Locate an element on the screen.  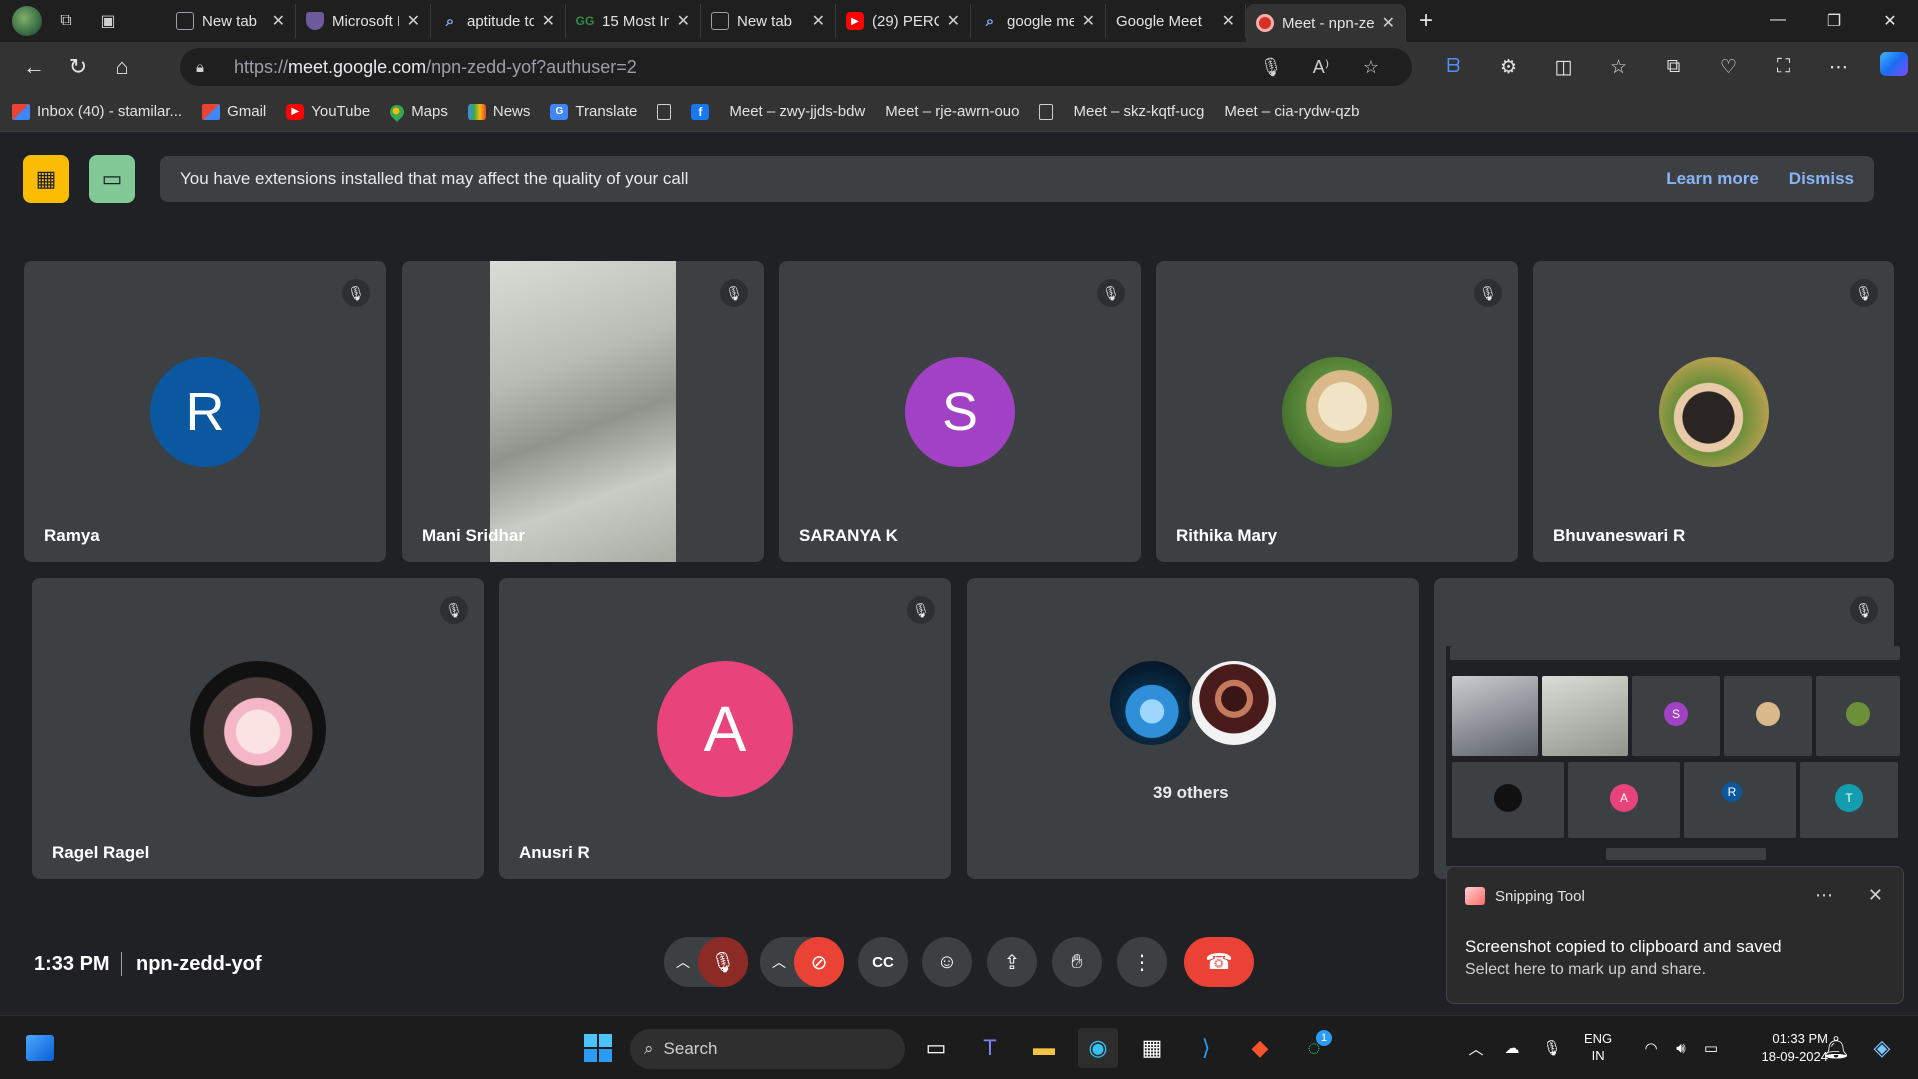
collections-icon: ⧉ is located at coordinates (1673, 67).